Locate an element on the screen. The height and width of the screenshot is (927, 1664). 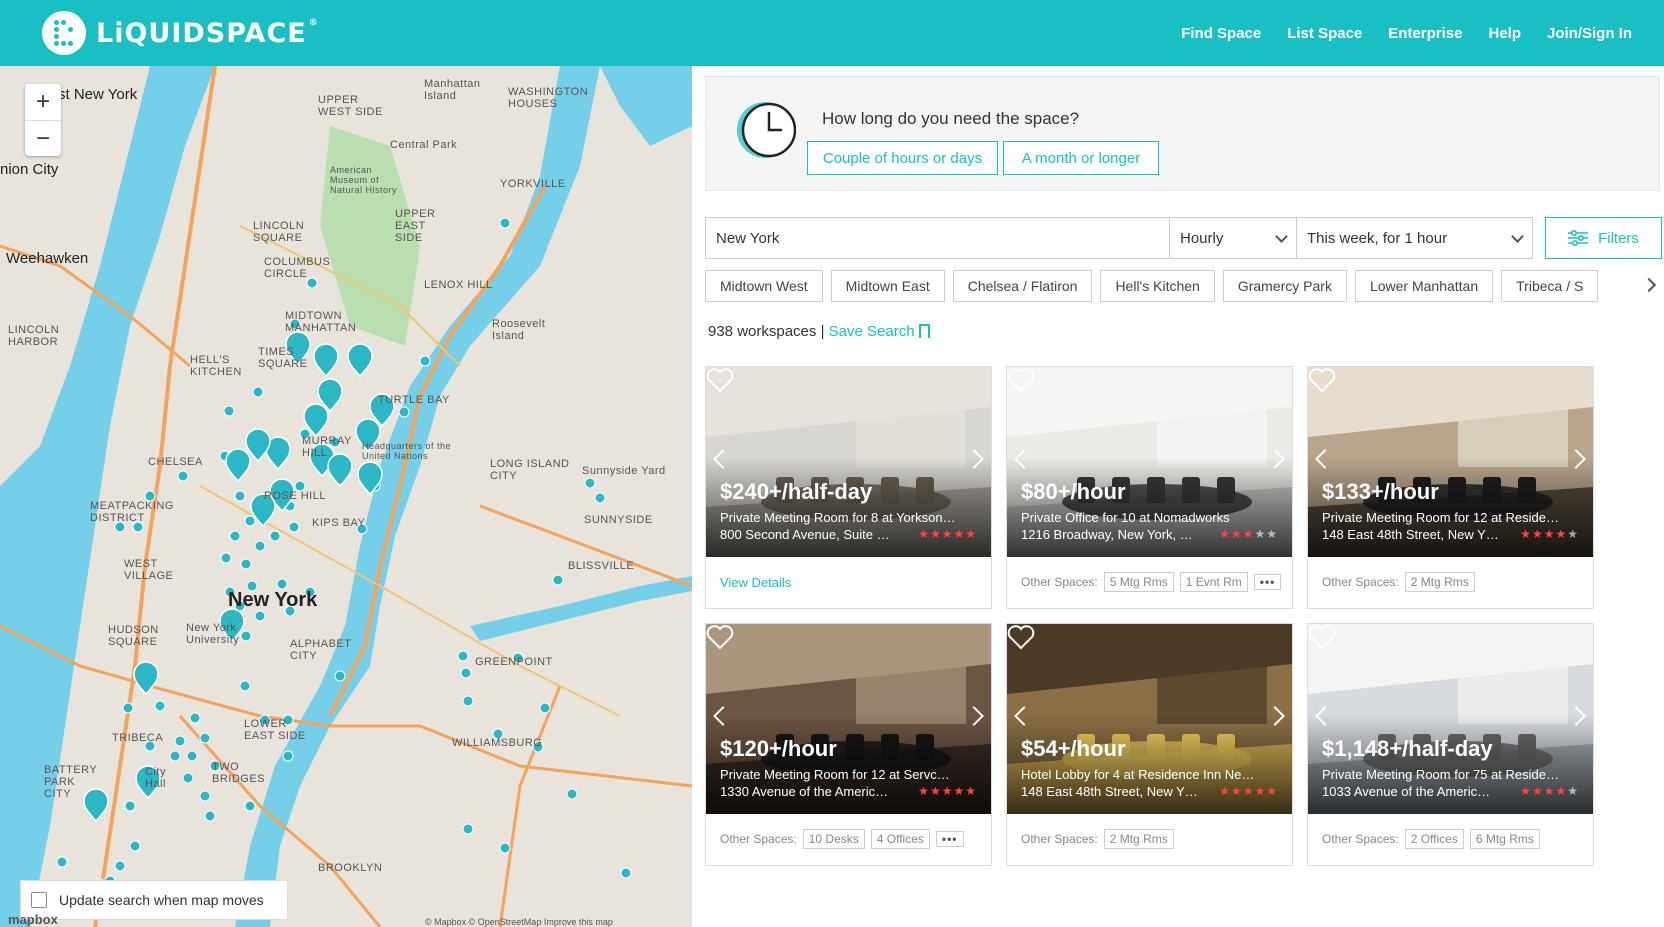
brand-name: LiQUIDSPACE ® is located at coordinates (207, 33).